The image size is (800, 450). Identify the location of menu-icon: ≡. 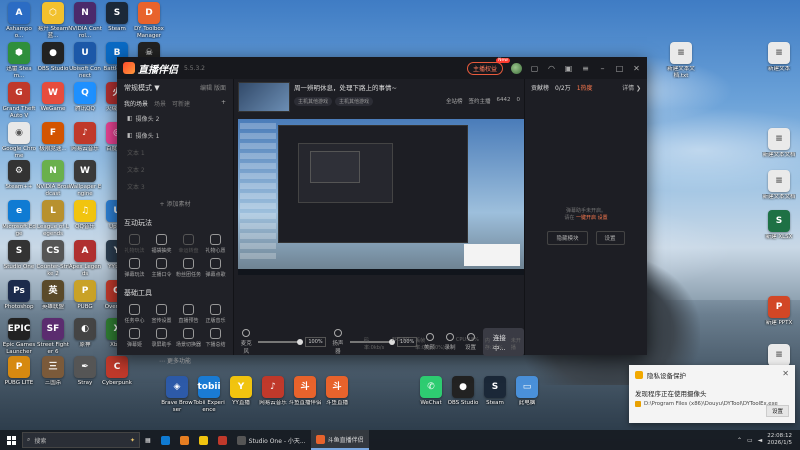
(585, 68).